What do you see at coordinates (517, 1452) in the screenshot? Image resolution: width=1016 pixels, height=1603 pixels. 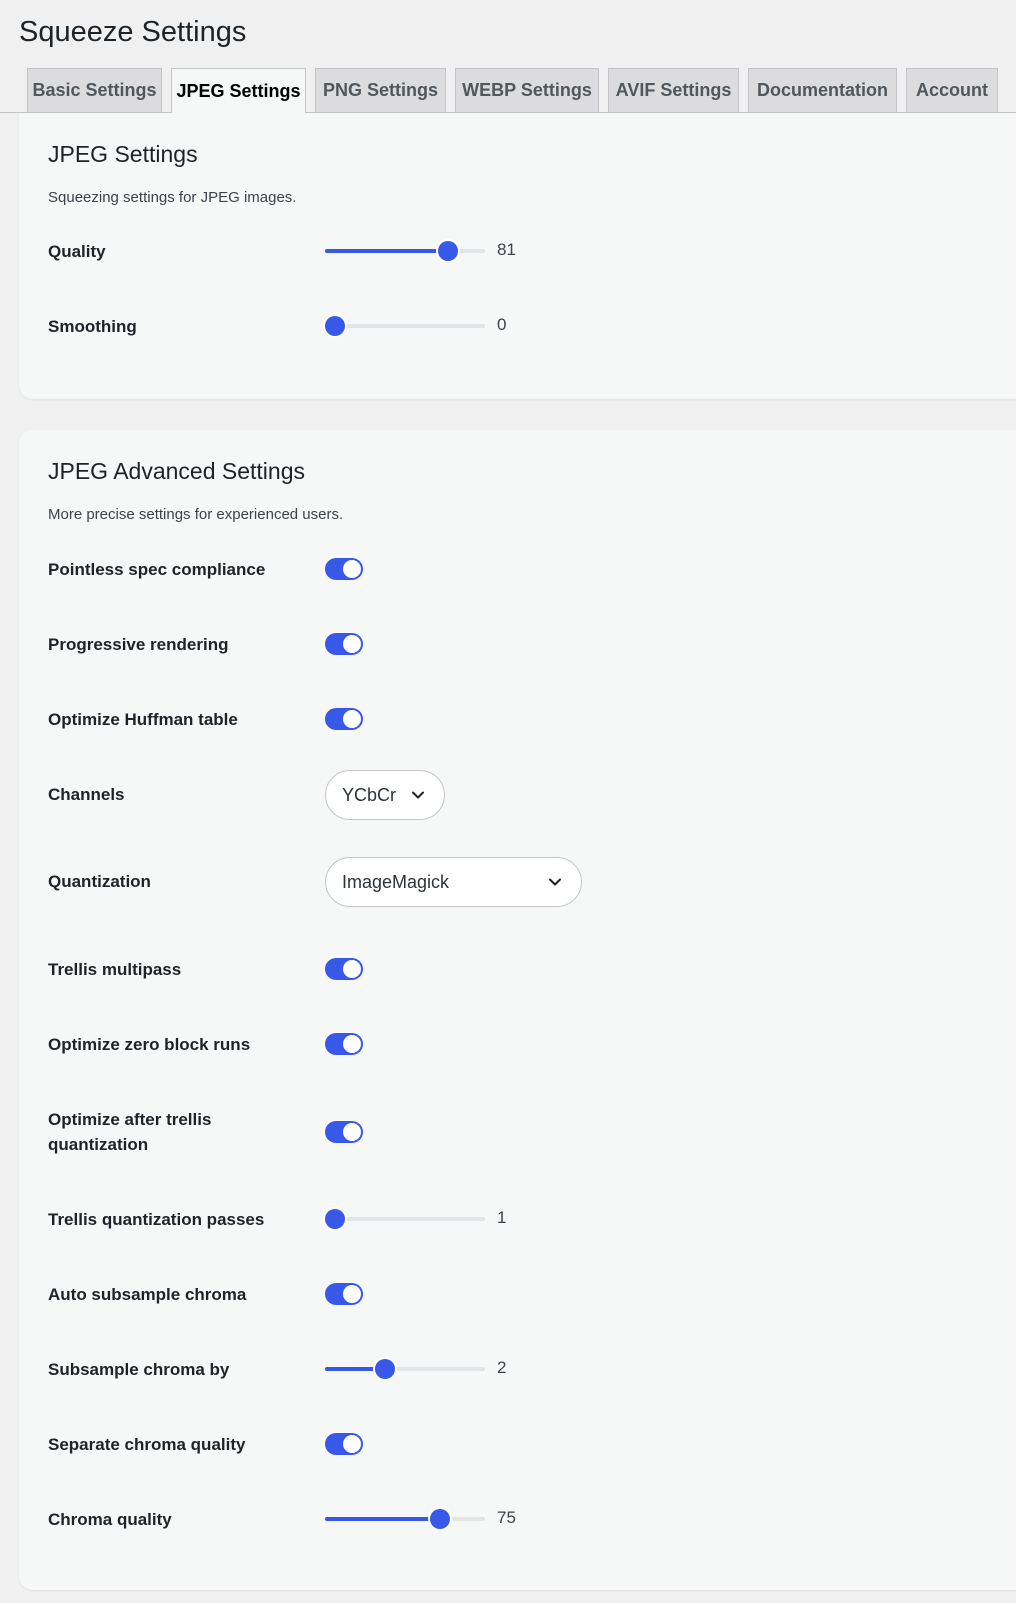 I see `separate-chroma-row: Separate chroma quality` at bounding box center [517, 1452].